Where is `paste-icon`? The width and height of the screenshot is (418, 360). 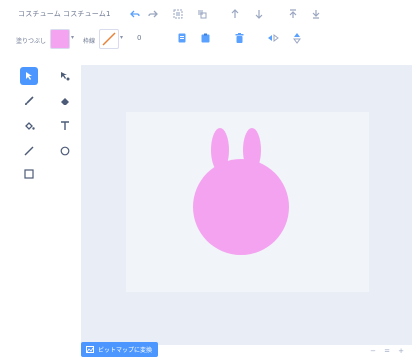
paste-icon is located at coordinates (205, 38).